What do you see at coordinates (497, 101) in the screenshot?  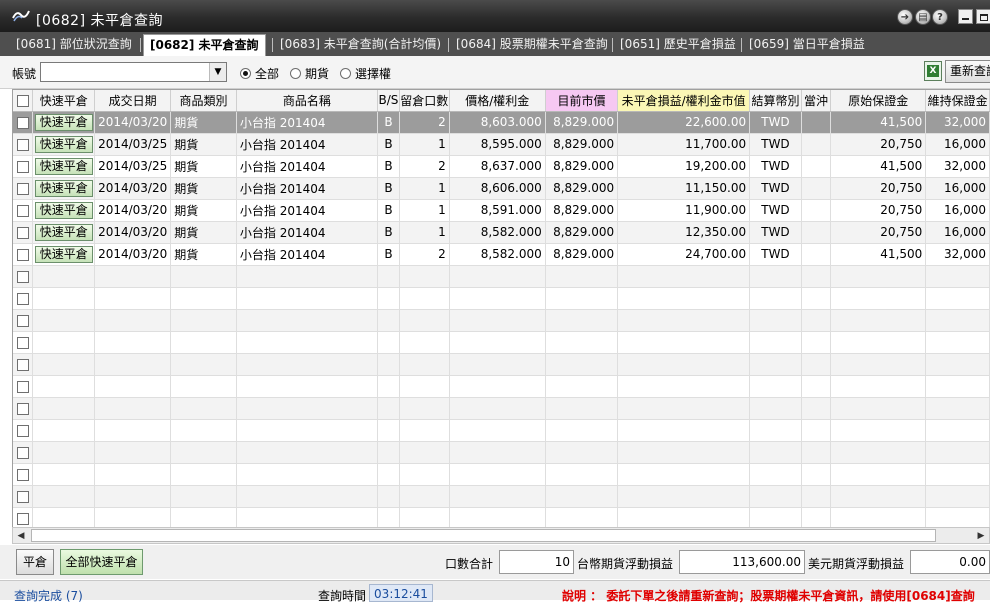 I see `header-price: 價格/權利金` at bounding box center [497, 101].